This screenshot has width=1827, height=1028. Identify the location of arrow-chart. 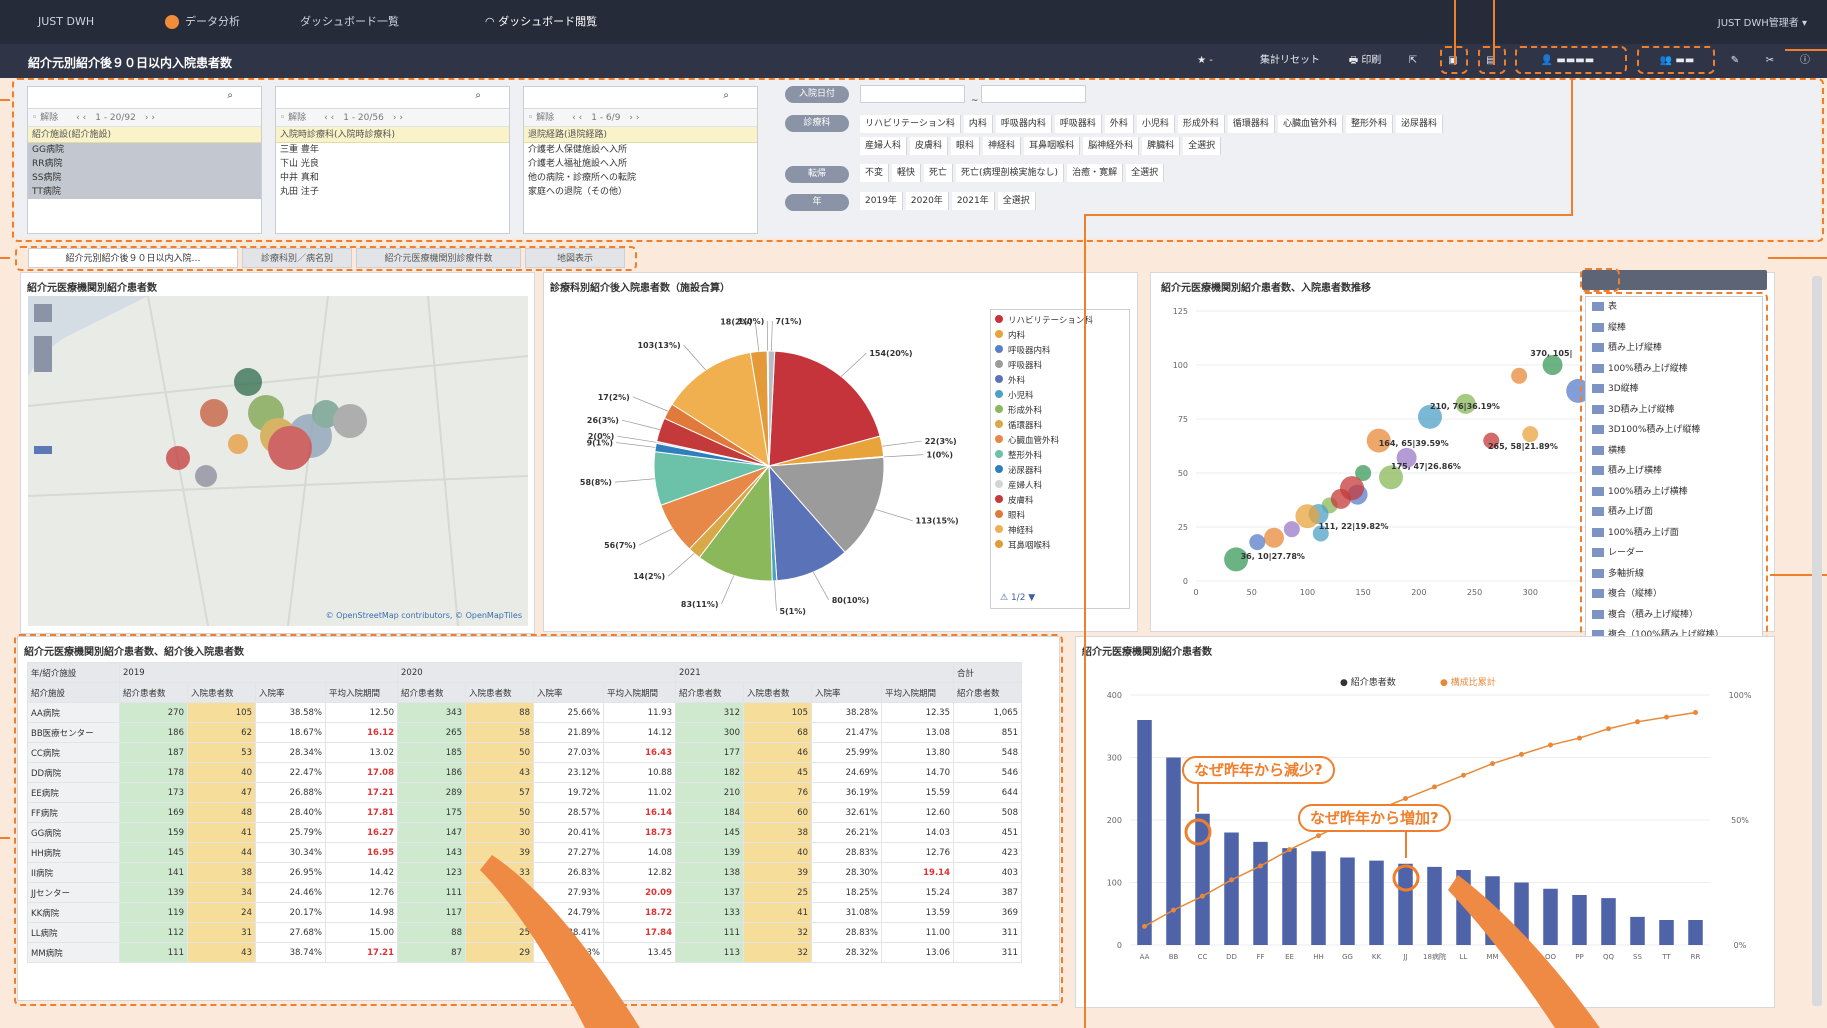
(1524, 951).